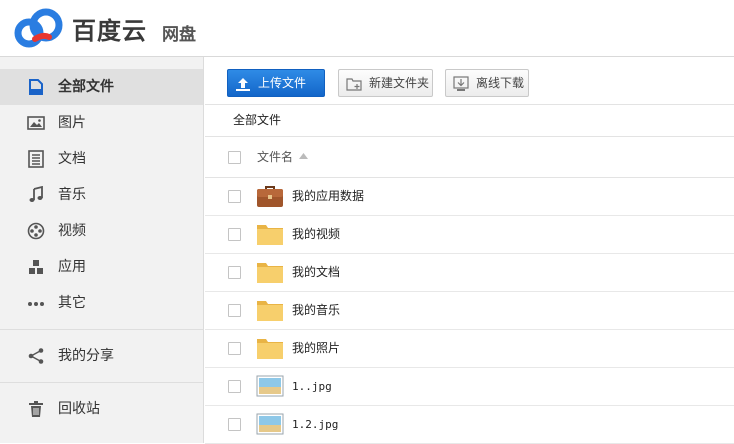 The width and height of the screenshot is (734, 444). I want to click on file-row: 1.2.jpg, so click(469, 425).